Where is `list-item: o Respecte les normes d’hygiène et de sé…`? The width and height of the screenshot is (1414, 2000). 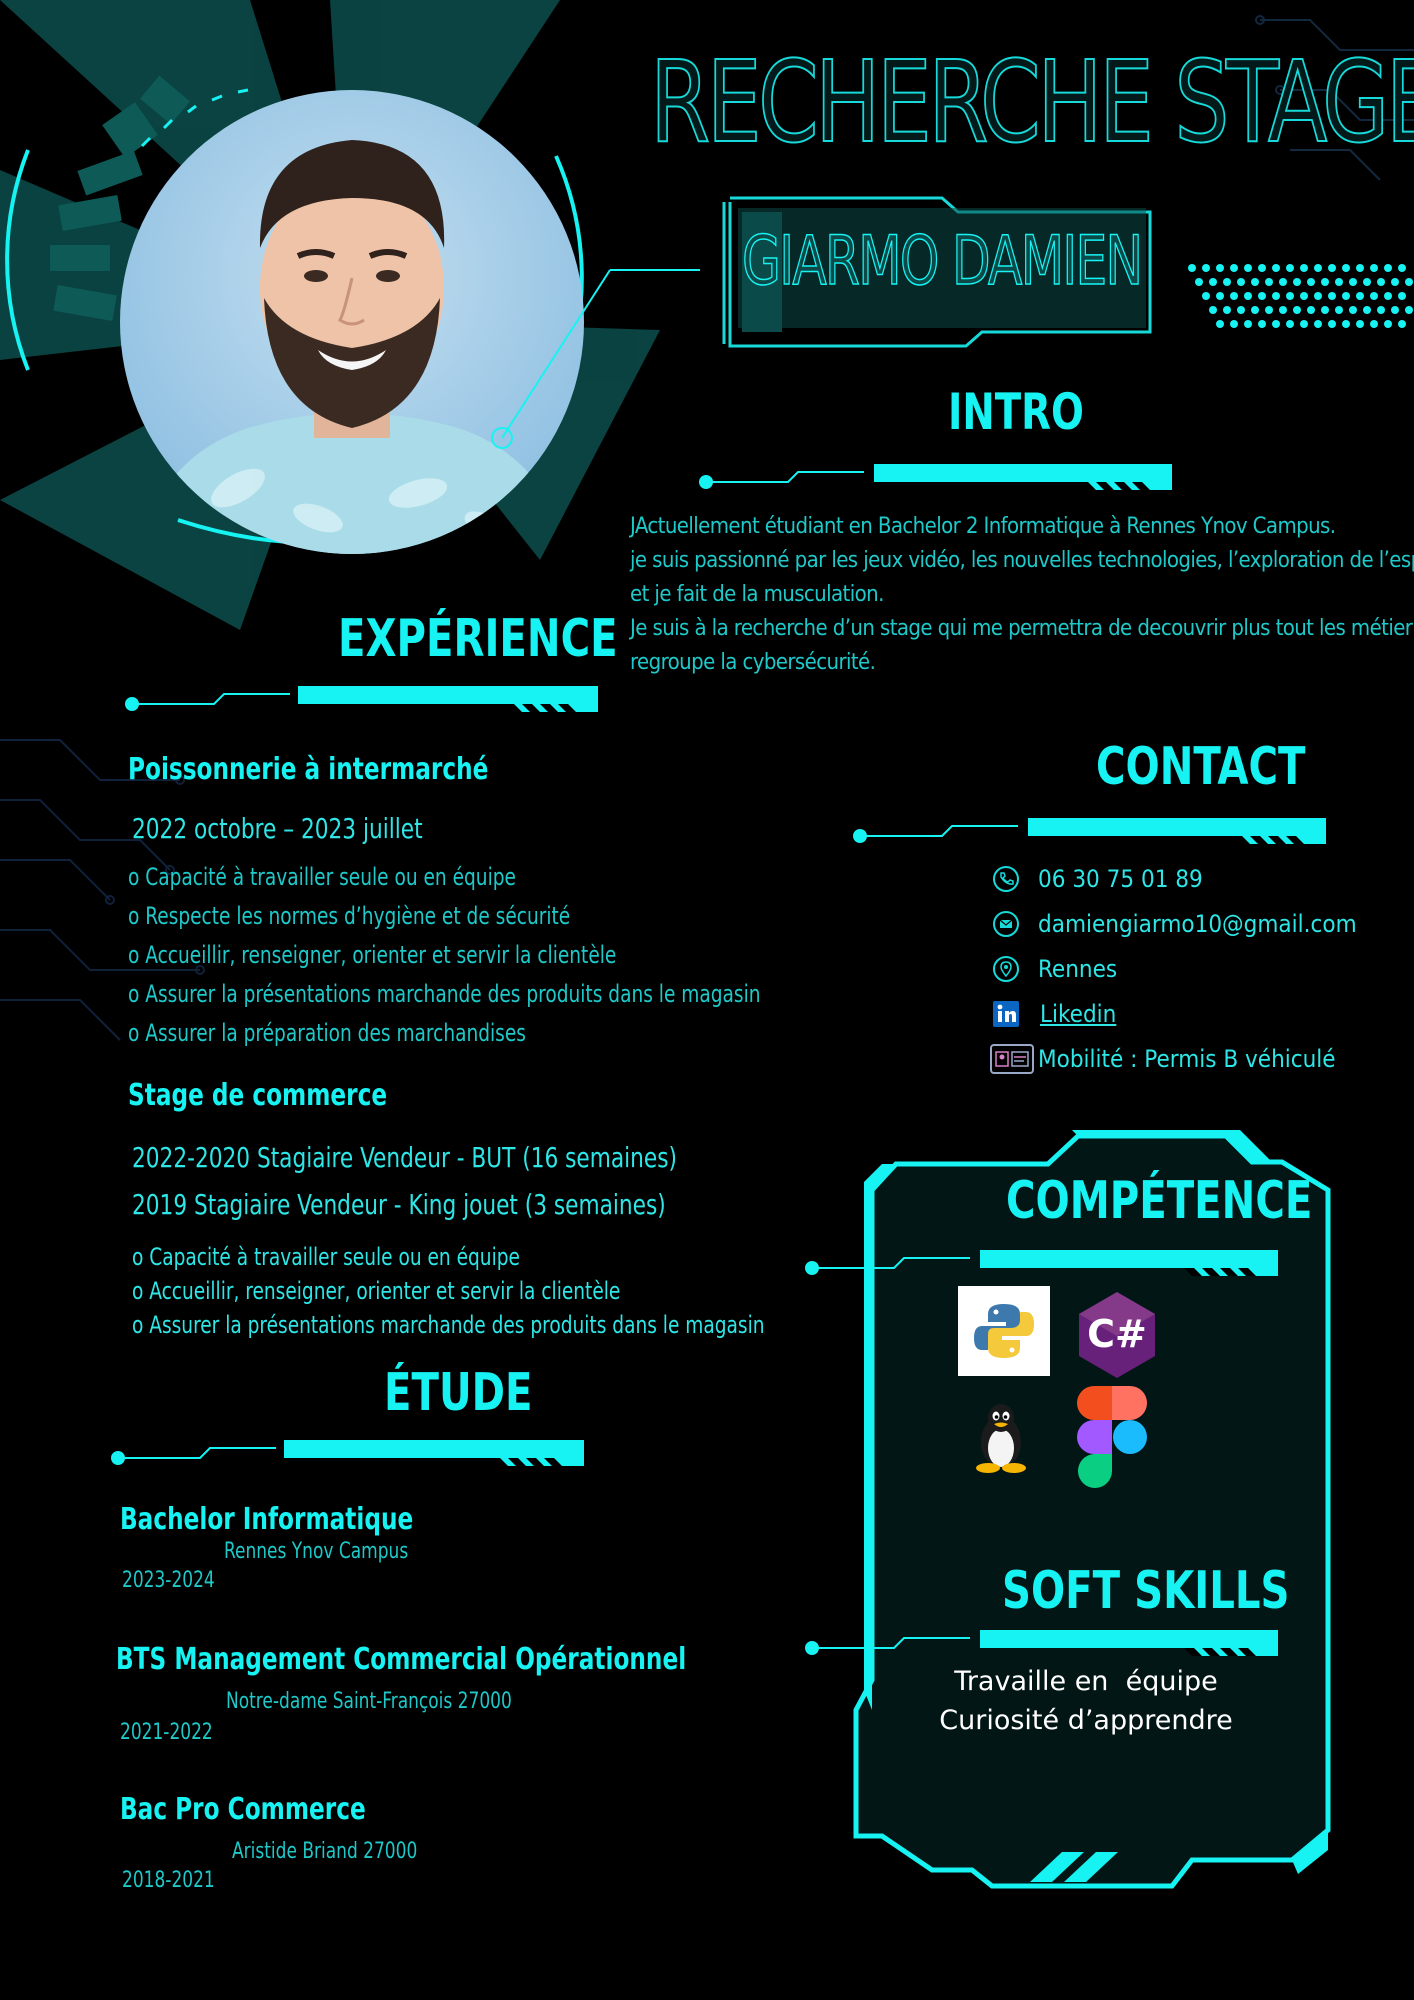
list-item: o Respecte les normes d’hygiène et de sé… is located at coordinates (349, 916).